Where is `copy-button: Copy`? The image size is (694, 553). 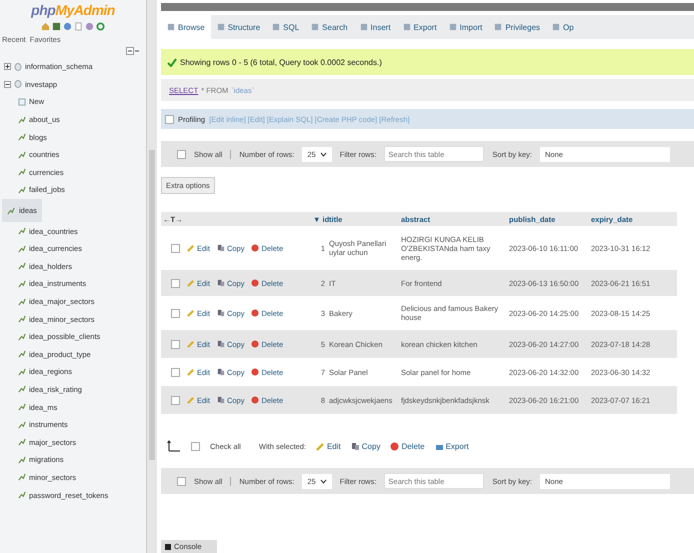
copy-button: Copy is located at coordinates (365, 446).